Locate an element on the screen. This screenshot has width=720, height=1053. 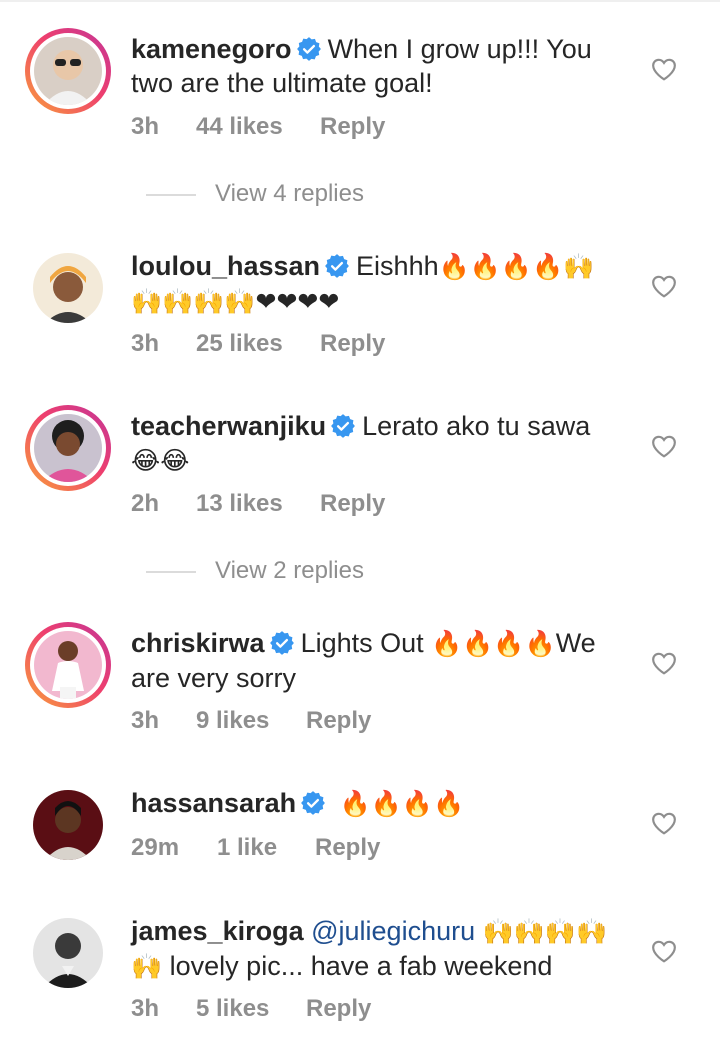
likes-count: 9 likes is located at coordinates (251, 721).